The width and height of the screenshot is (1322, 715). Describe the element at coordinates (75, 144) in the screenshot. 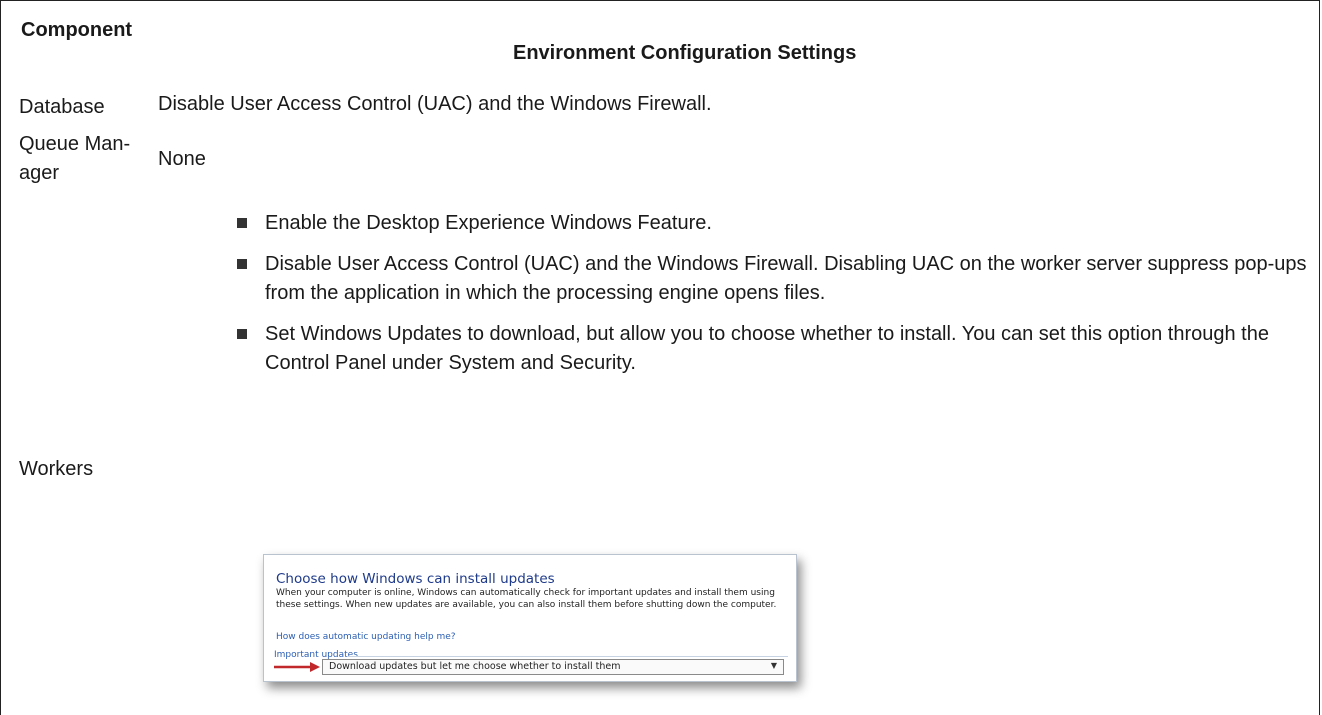

I see `queue-manager-line-1: Queue Man-` at that location.